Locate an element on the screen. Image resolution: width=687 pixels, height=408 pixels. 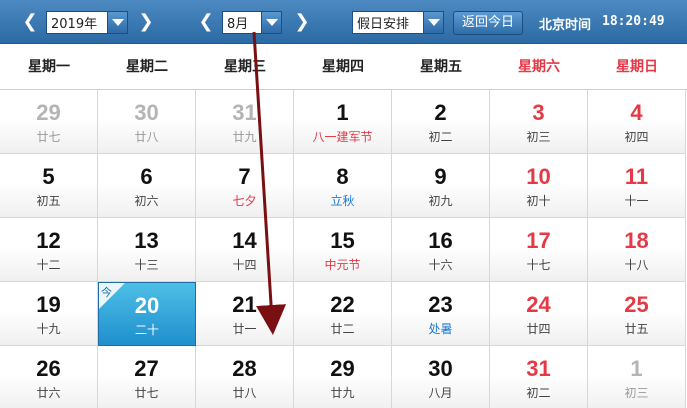
day-cell: 21 廿一 is located at coordinates (245, 314).